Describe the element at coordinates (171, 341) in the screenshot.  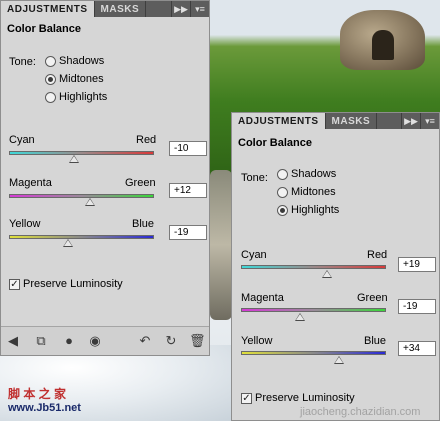
I see `reset-icon: ↻` at that location.